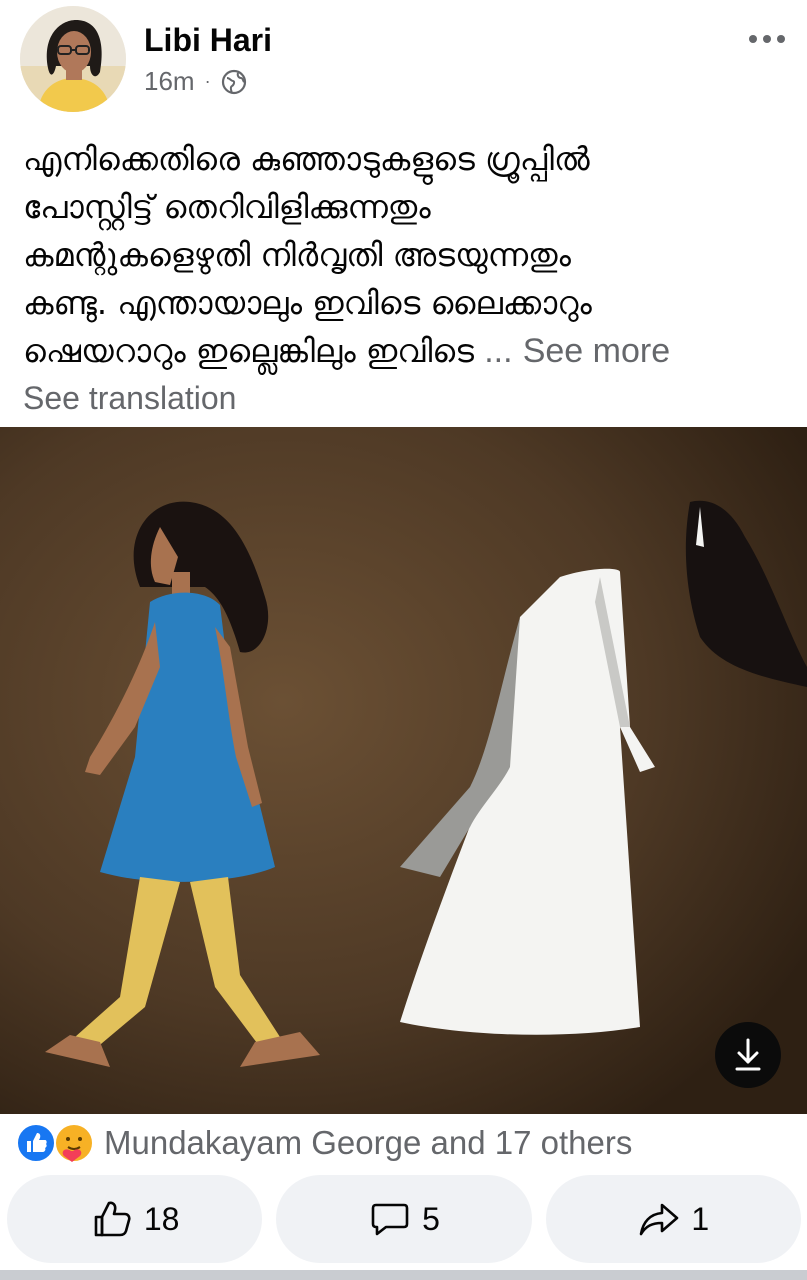 This screenshot has width=807, height=1280. Describe the element at coordinates (596, 351) in the screenshot. I see `see-more-link: See more` at that location.